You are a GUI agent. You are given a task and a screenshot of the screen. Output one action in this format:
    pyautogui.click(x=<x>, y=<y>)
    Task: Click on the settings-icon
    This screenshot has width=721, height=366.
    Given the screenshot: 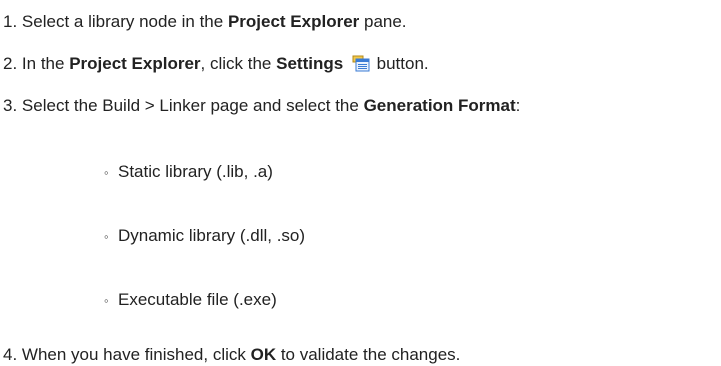 What is the action you would take?
    pyautogui.click(x=361, y=63)
    